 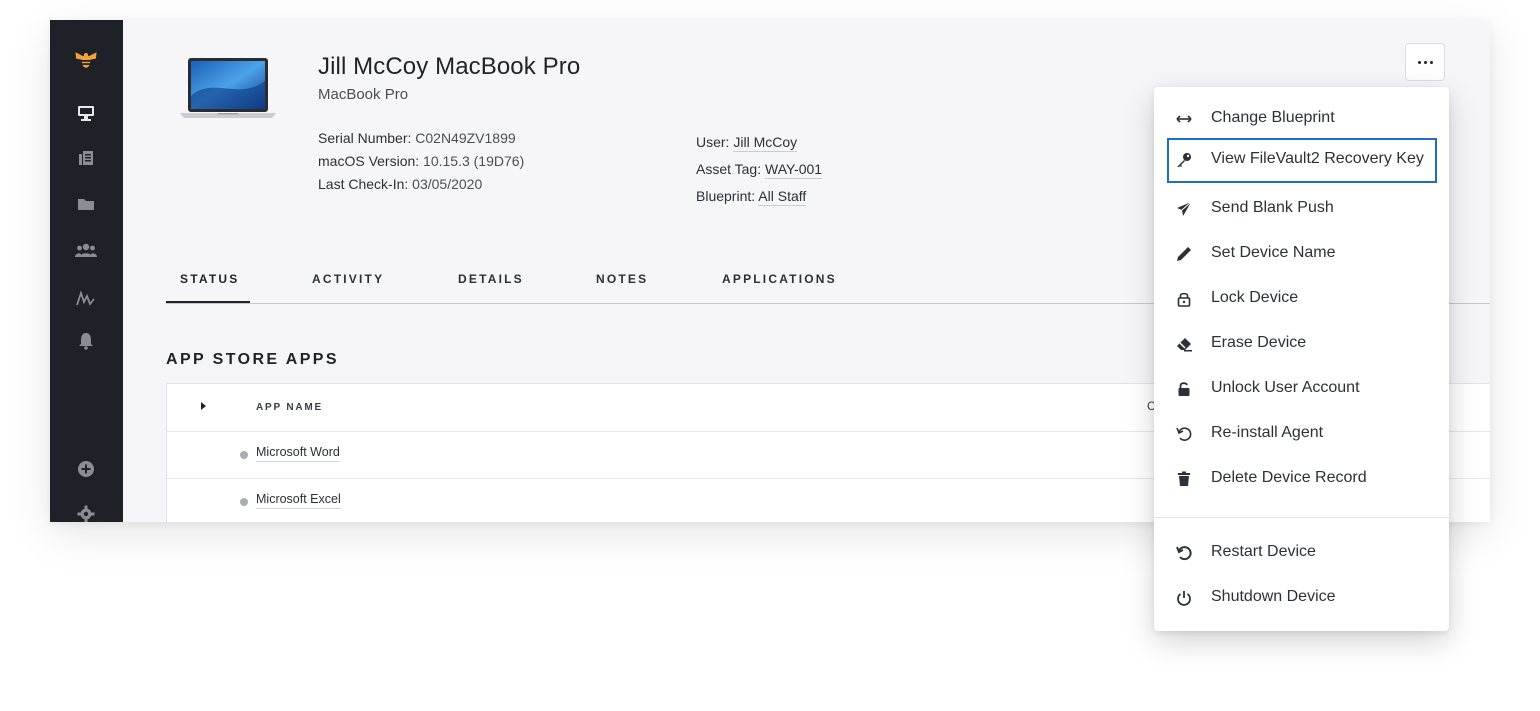 What do you see at coordinates (252, 359) in the screenshot?
I see `section-title: APP STORE APPS` at bounding box center [252, 359].